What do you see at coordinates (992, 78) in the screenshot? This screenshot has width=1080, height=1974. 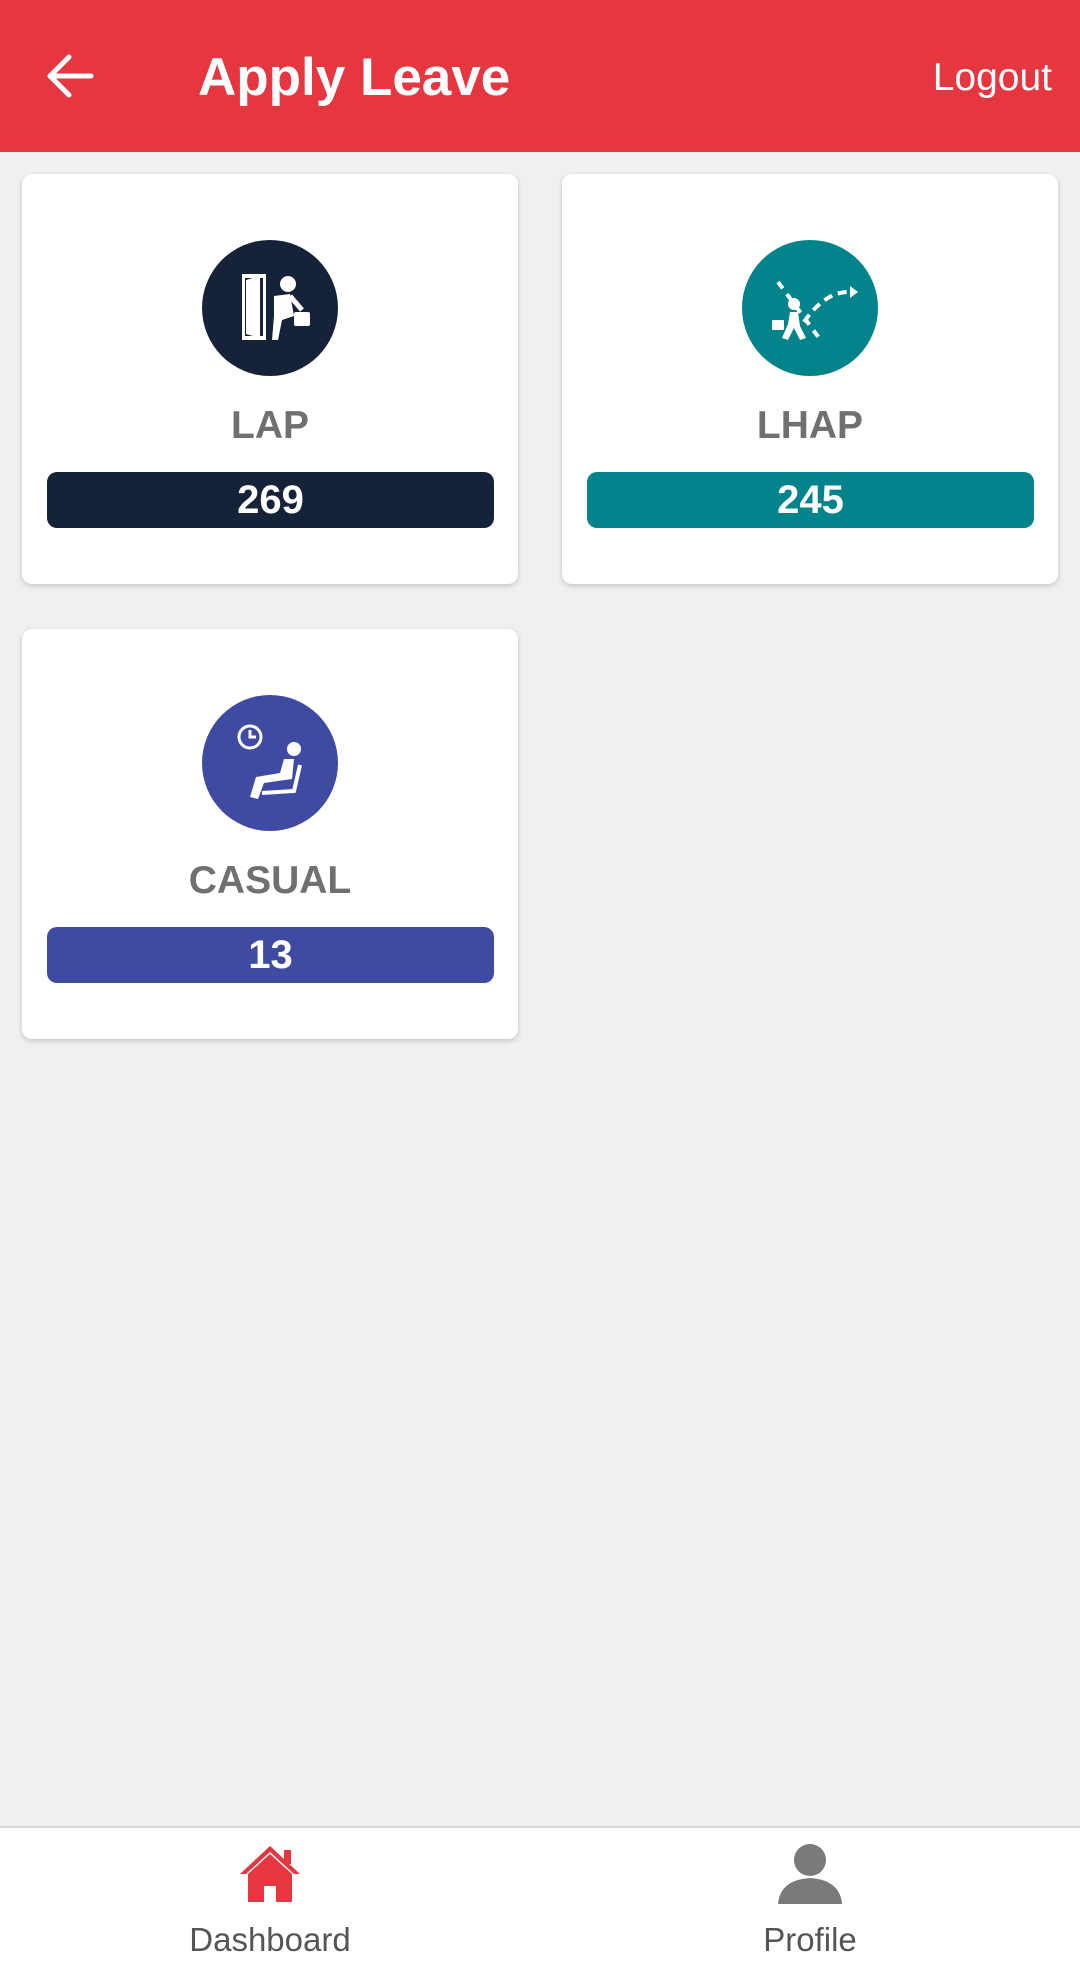 I see `logout-button: Logout` at bounding box center [992, 78].